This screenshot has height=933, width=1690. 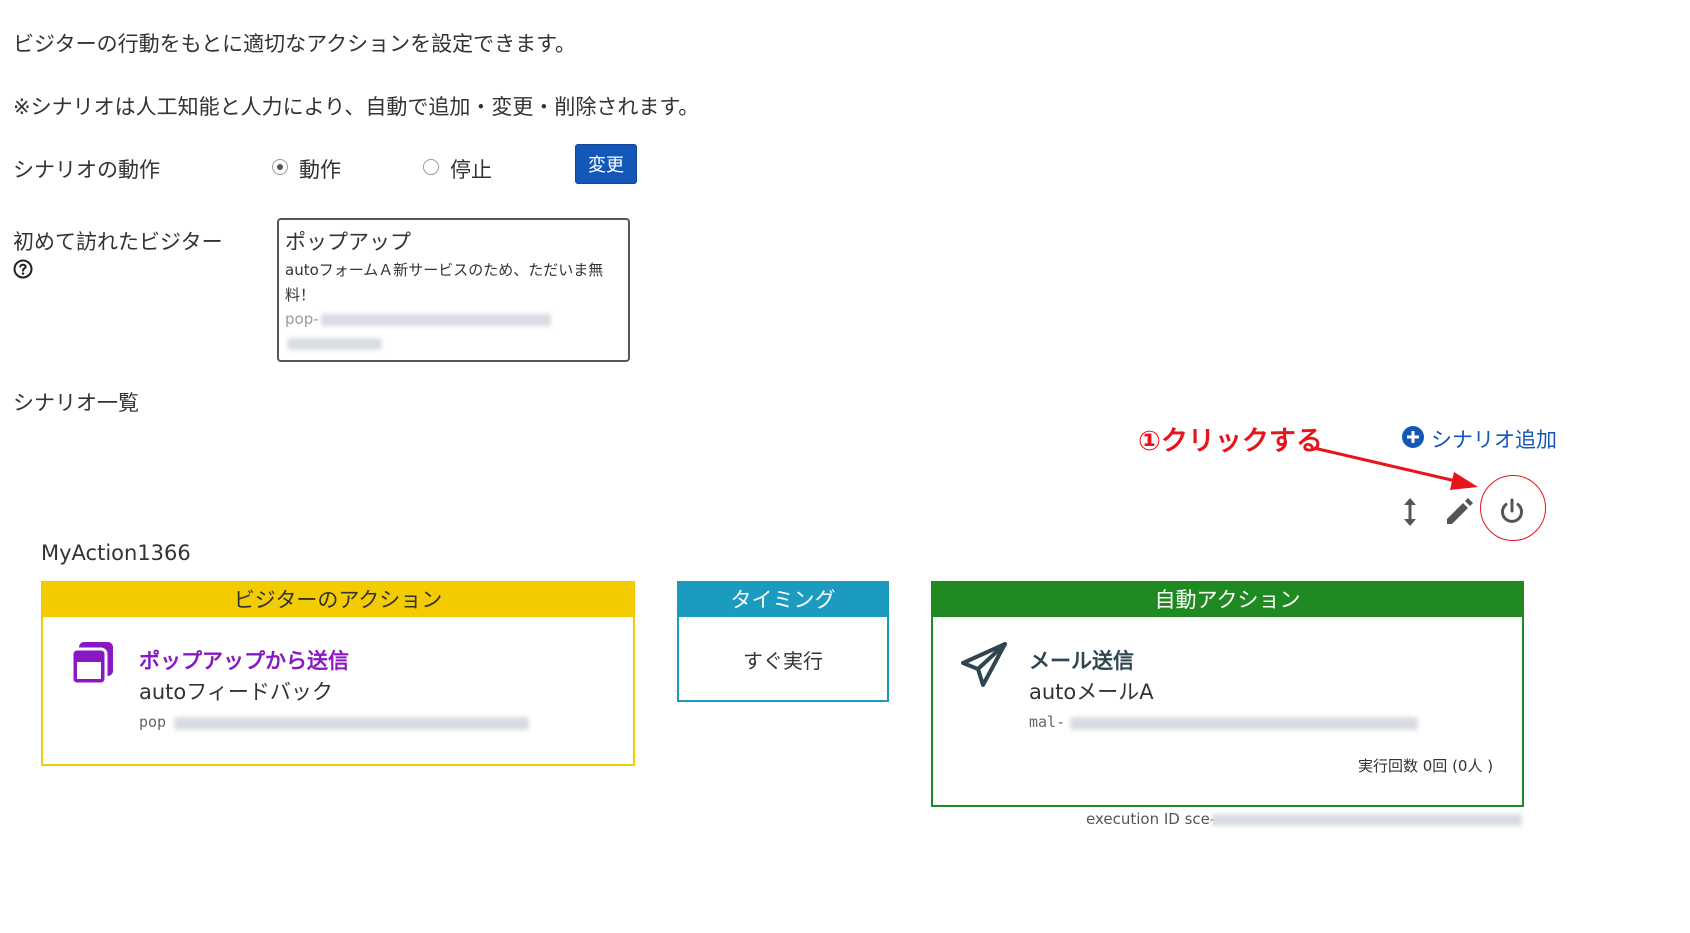 What do you see at coordinates (118, 242) in the screenshot?
I see `first-visitor-label: 初めて訪れたビジター` at bounding box center [118, 242].